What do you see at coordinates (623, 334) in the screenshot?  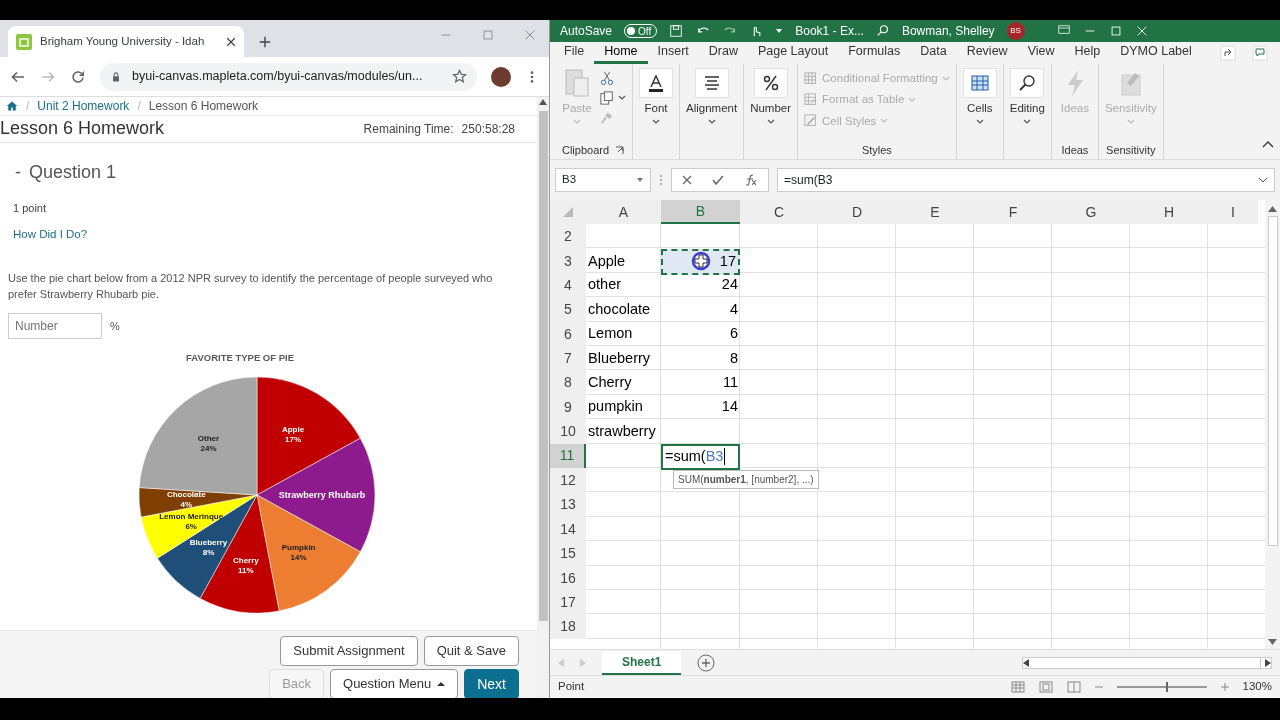 I see `spreadsheet-cell: Lemon` at bounding box center [623, 334].